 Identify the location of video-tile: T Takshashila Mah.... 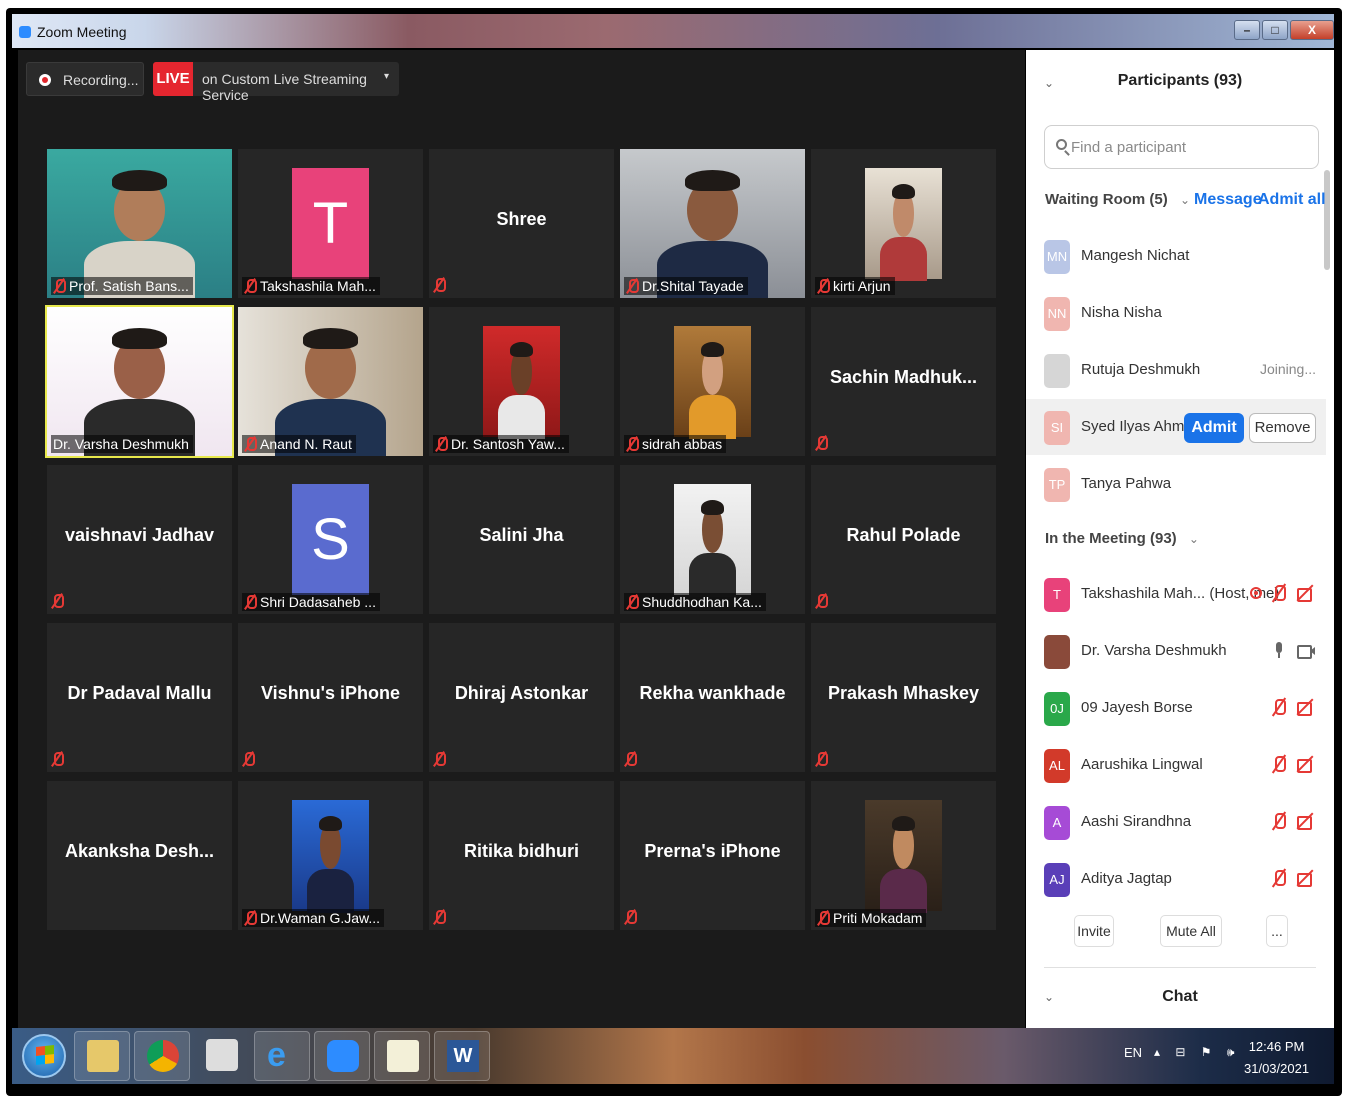
(330, 223).